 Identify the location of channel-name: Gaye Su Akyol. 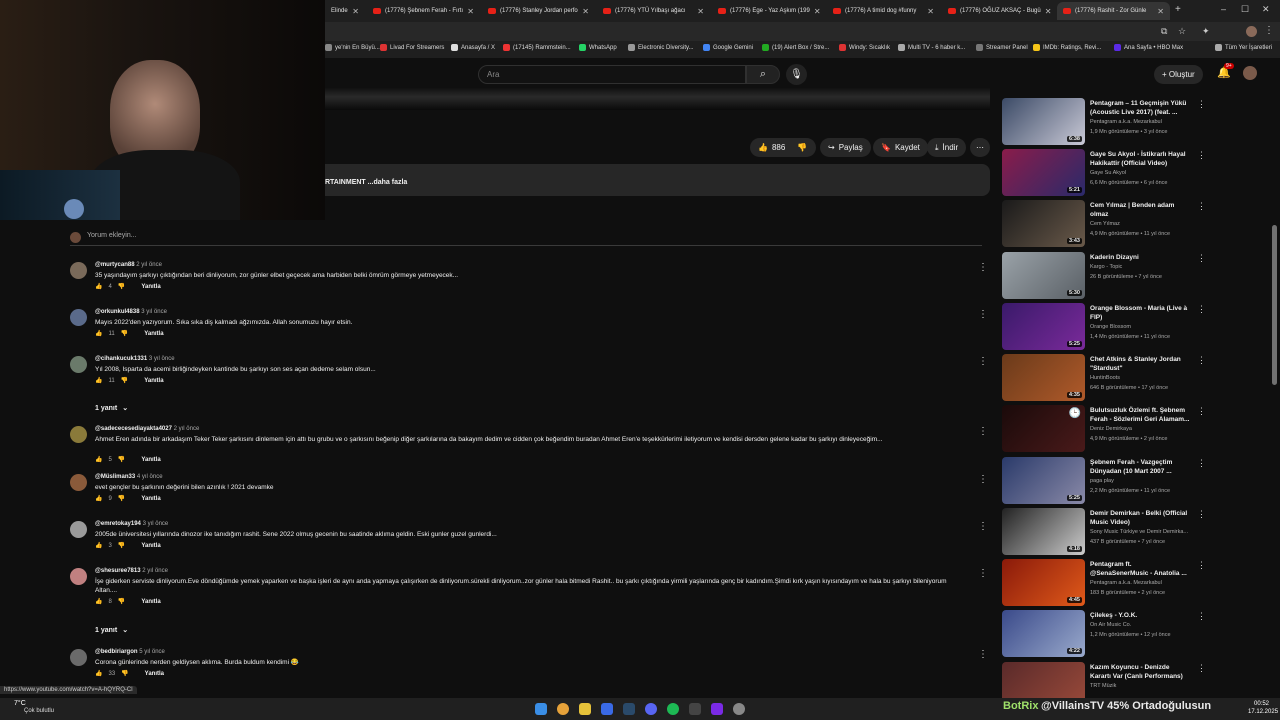
(1108, 173).